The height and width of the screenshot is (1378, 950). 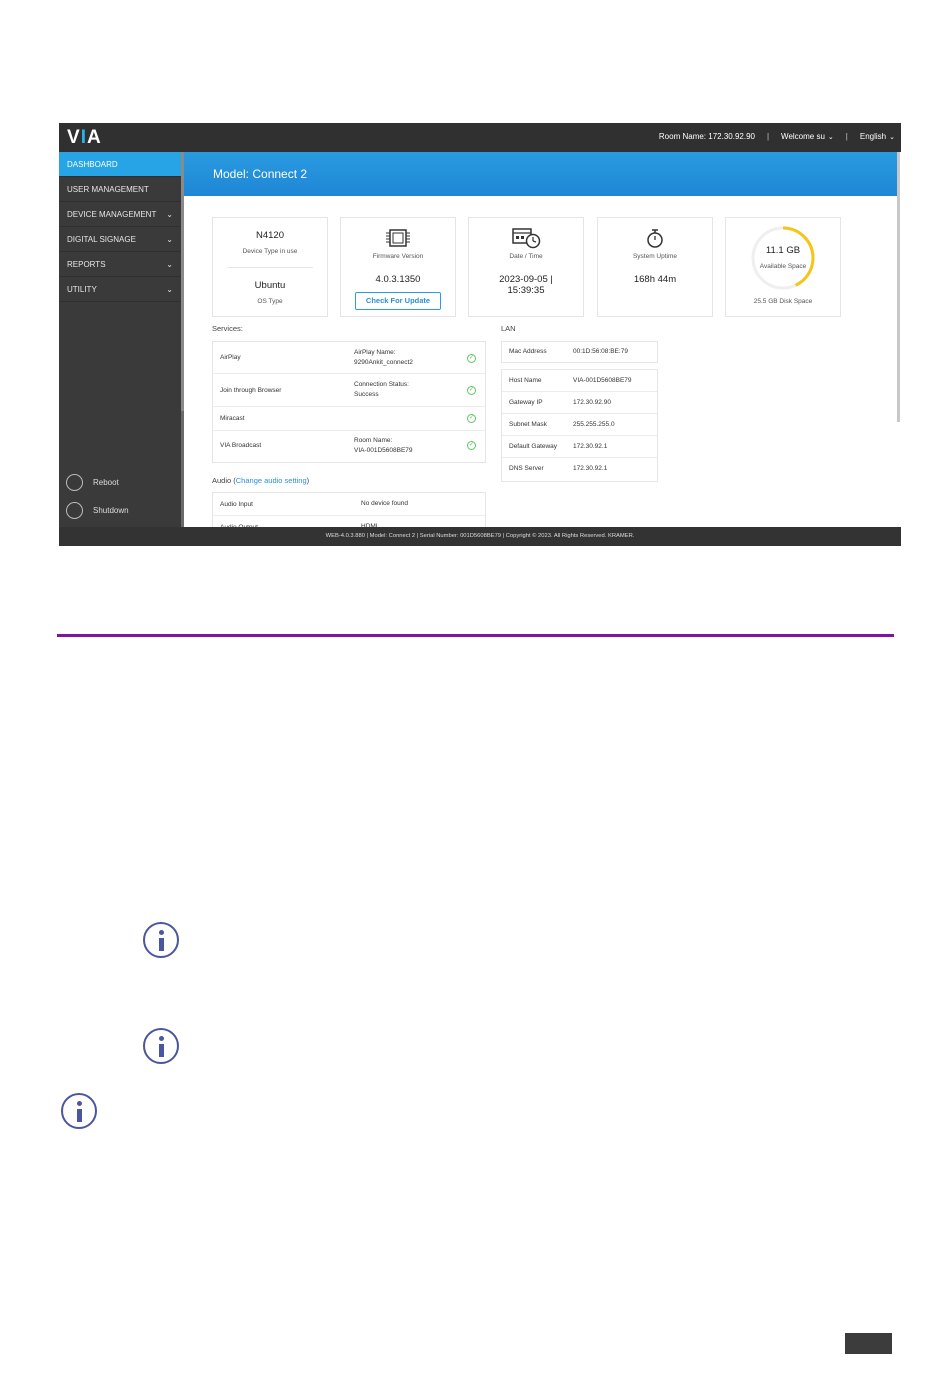 I want to click on sidebar-item-label: DASHBOARD, so click(x=92, y=164).